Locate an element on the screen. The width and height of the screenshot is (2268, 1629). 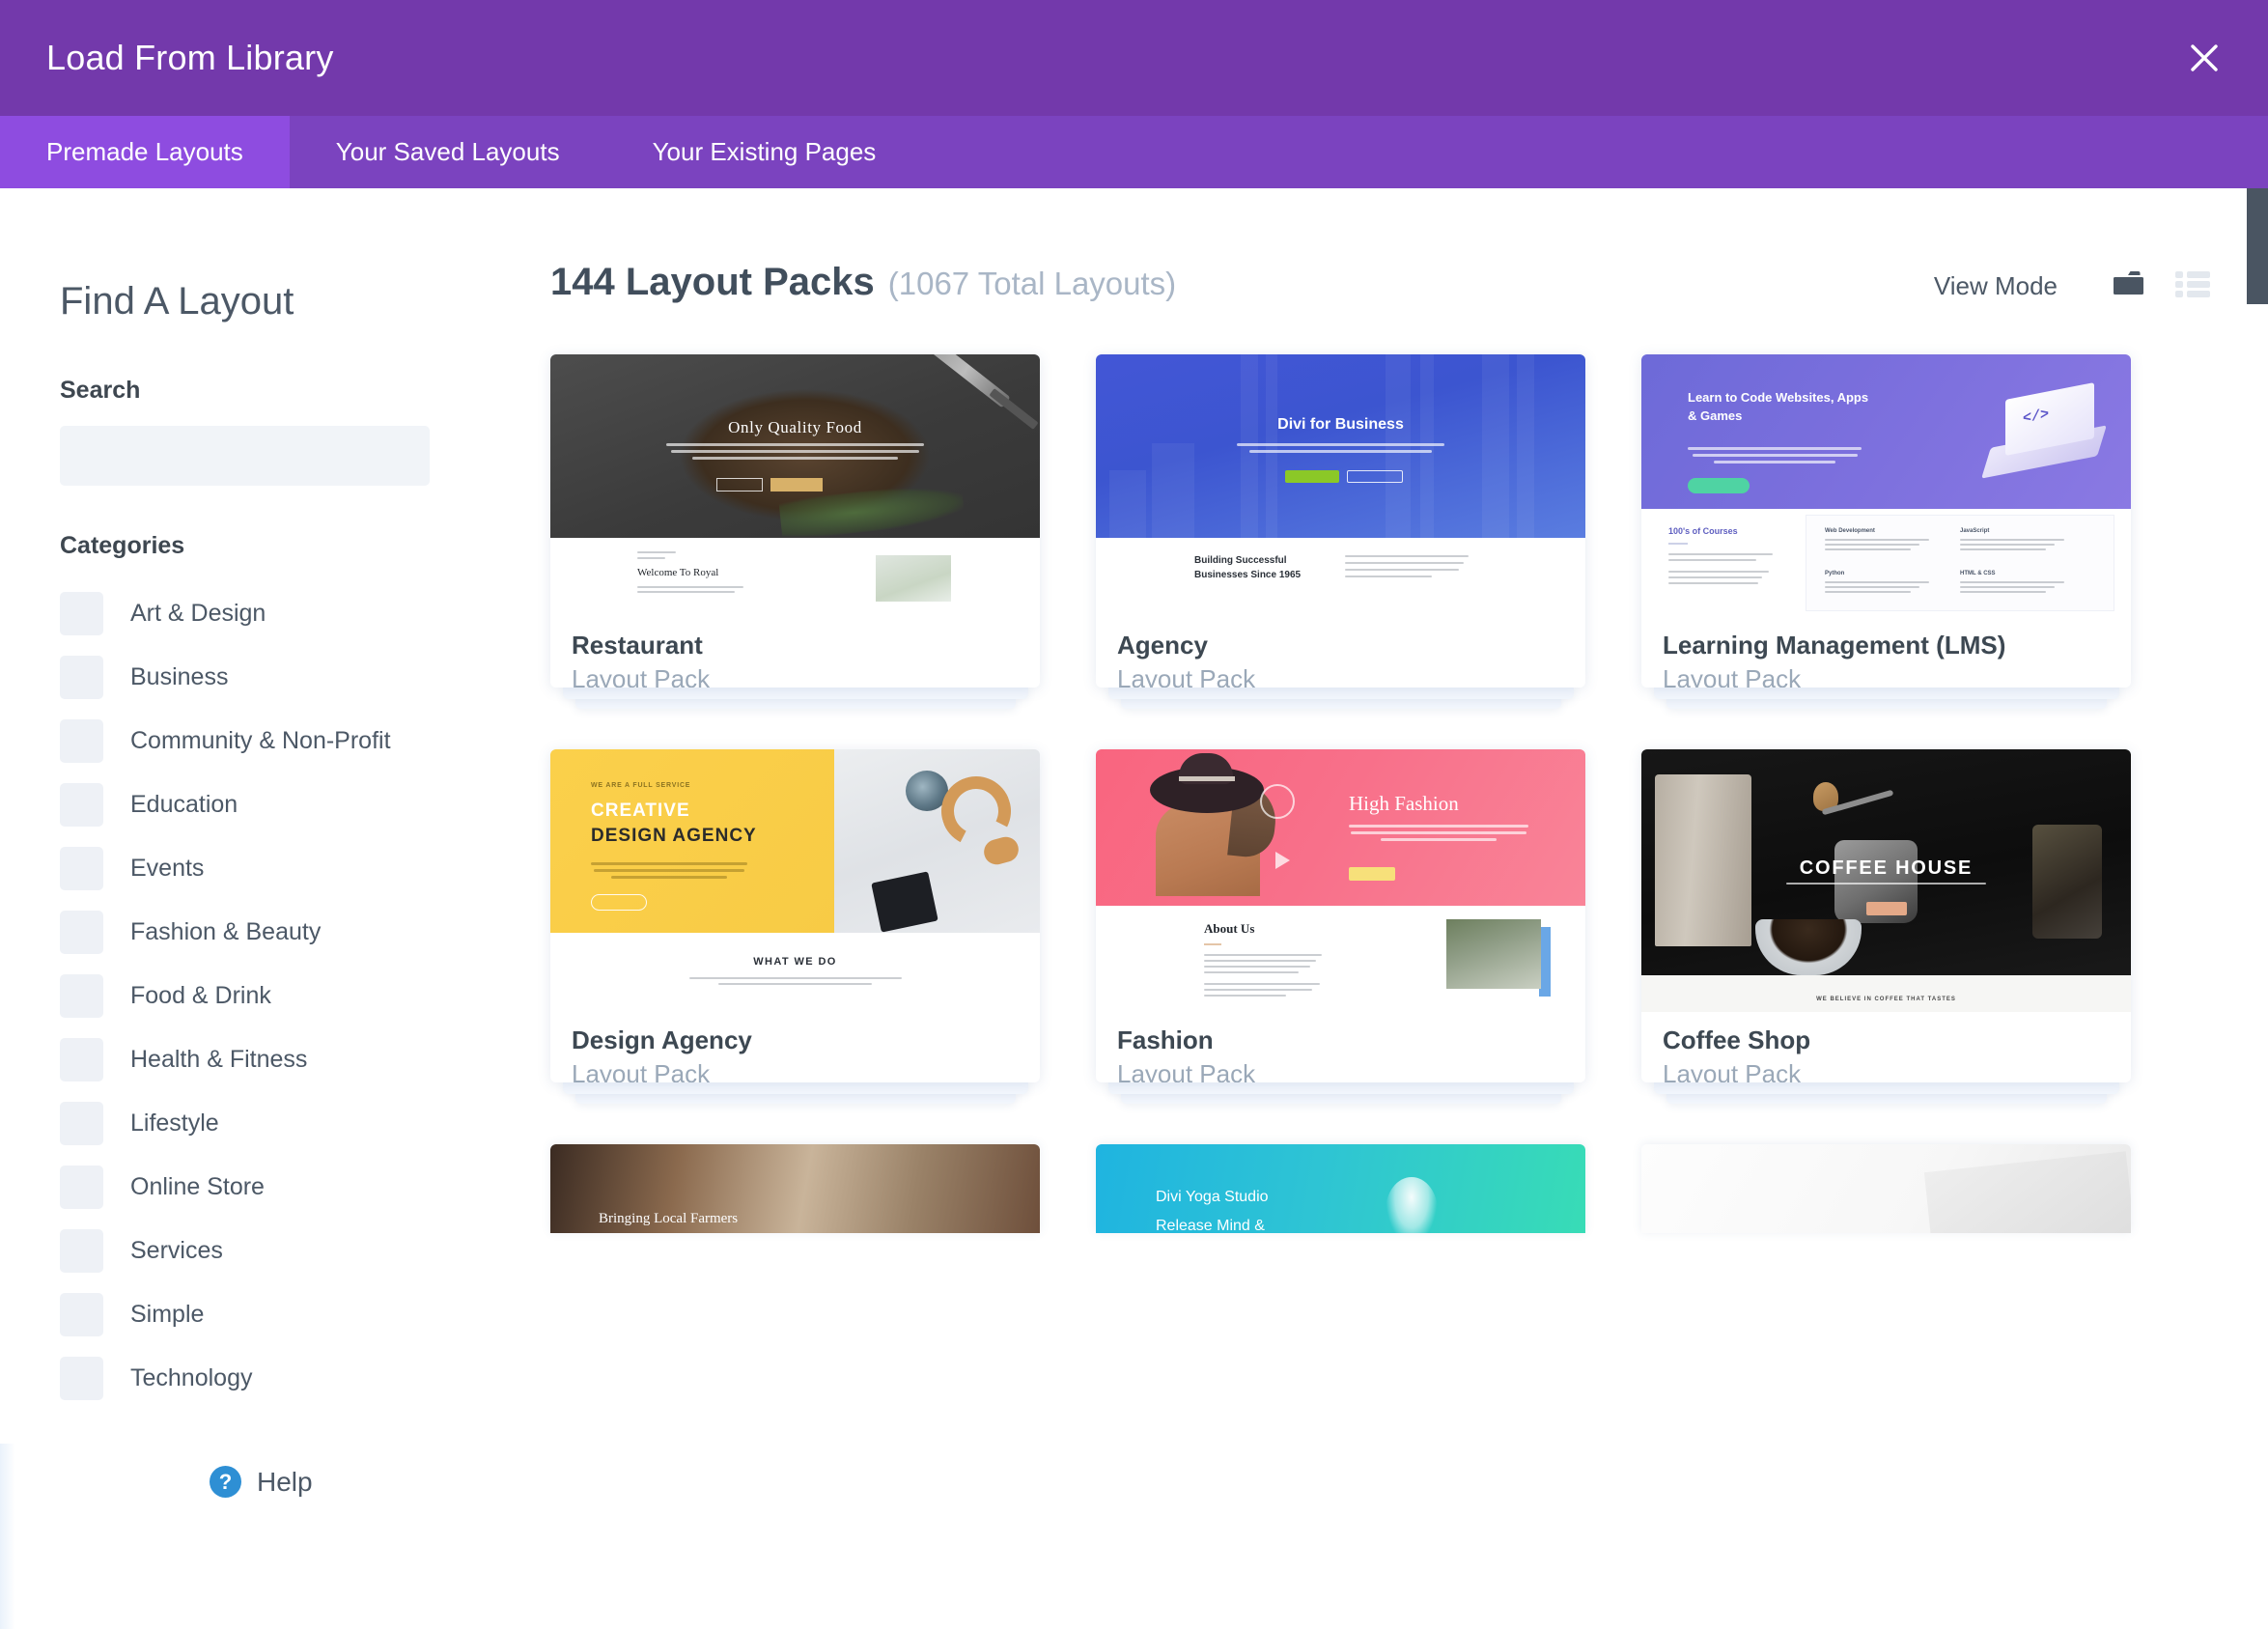
thumb-hero-title: High Fashion is located at coordinates (1404, 803).